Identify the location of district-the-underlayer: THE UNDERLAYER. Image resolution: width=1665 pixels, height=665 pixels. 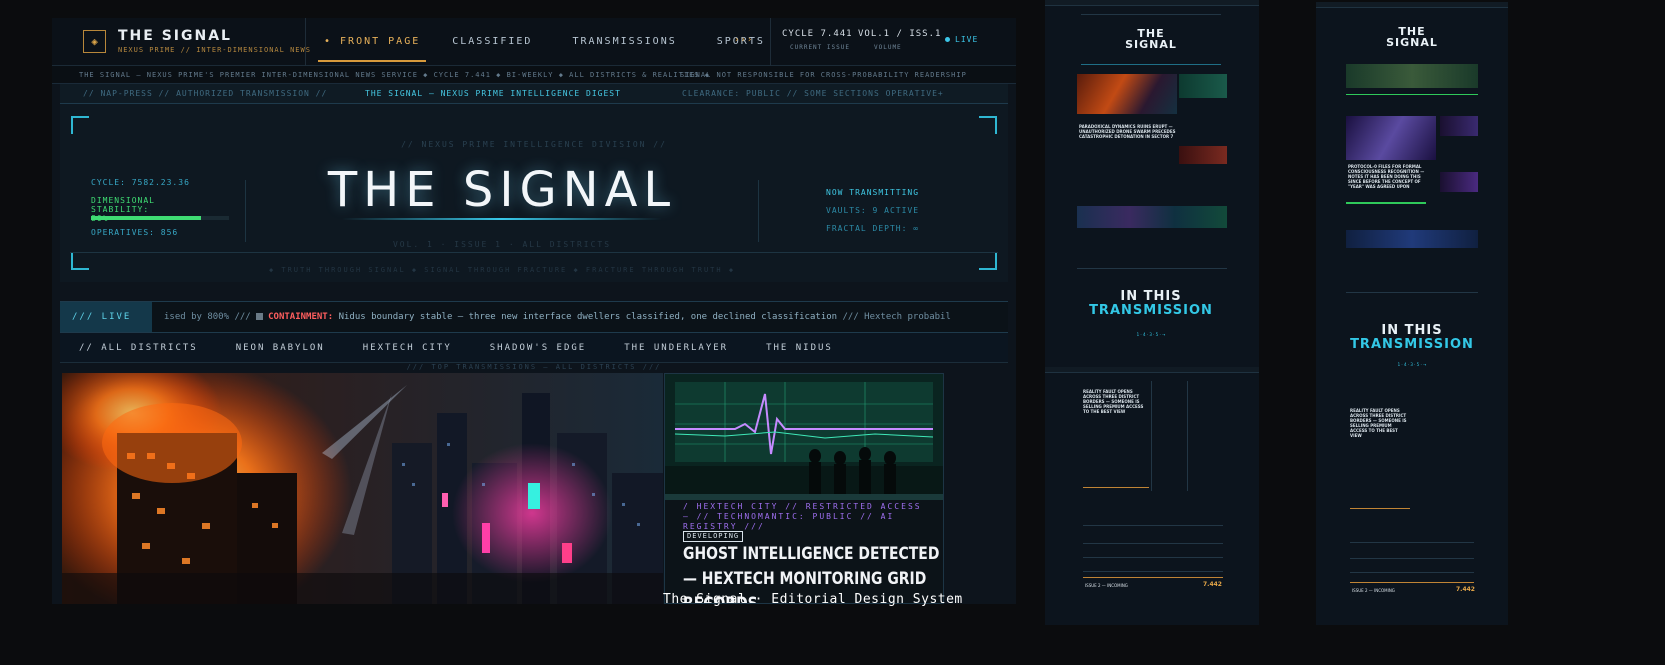
(676, 348).